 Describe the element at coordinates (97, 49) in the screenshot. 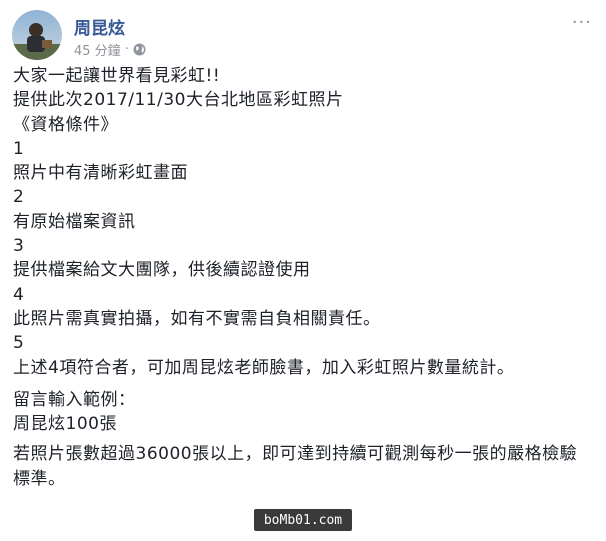

I see `timestamp: 45 分鐘` at that location.